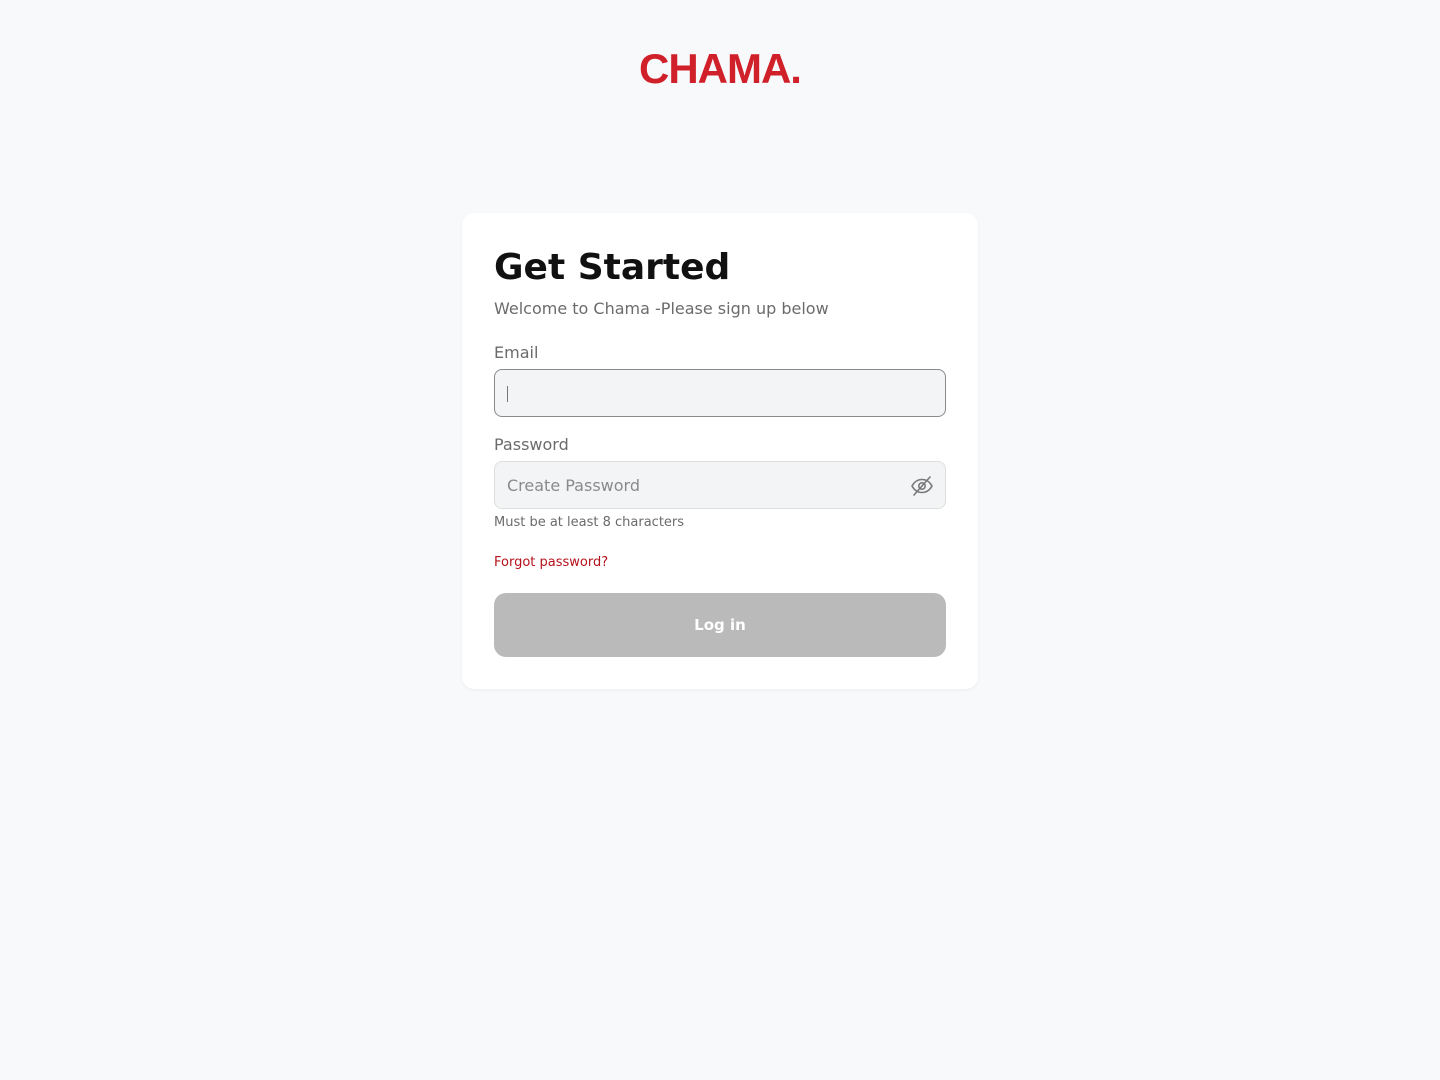 The height and width of the screenshot is (1080, 1440). Describe the element at coordinates (589, 522) in the screenshot. I see `password-hint: Must be at least 8 characters` at that location.